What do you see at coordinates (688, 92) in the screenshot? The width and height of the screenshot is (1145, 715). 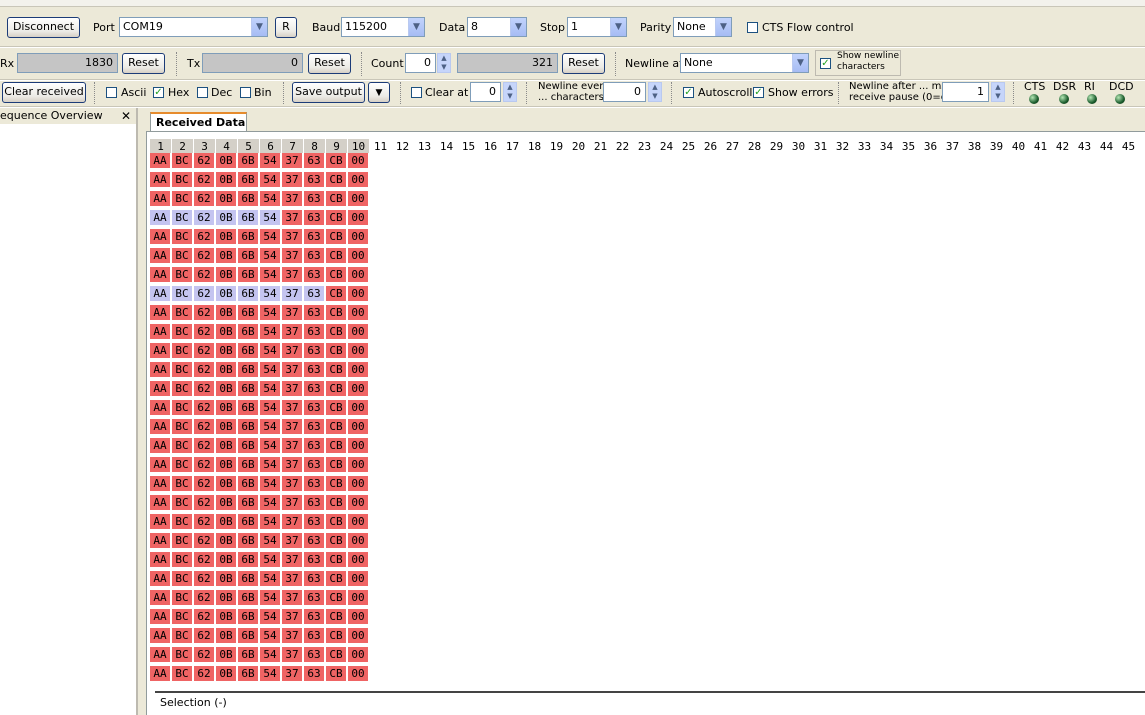 I see `autoscroll-checkbox: ✓` at bounding box center [688, 92].